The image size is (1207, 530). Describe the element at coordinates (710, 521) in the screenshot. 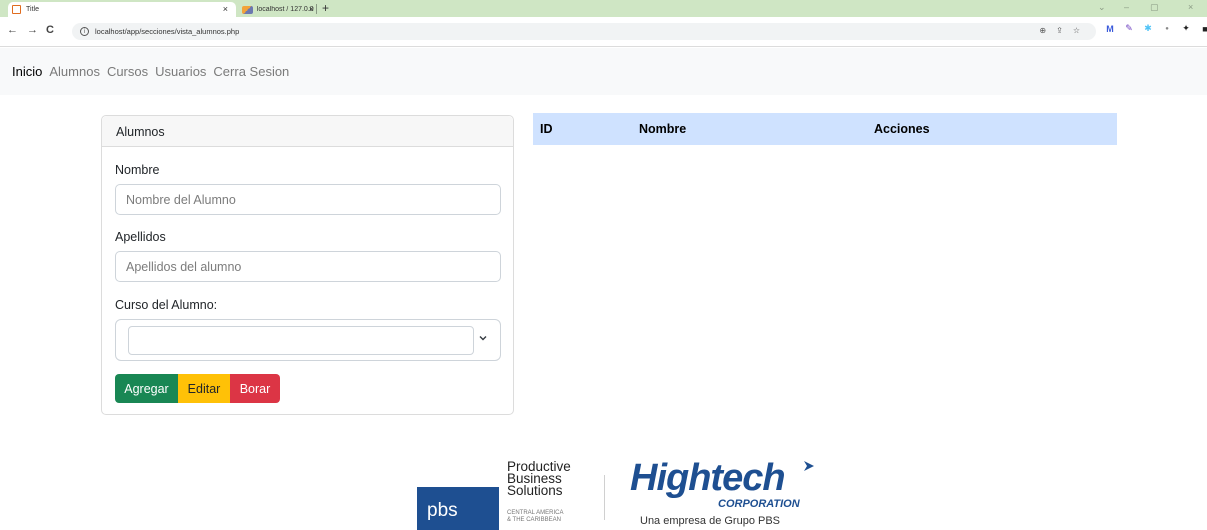

I see `hightech-tagline: Una empresa de Grupo PBS` at that location.